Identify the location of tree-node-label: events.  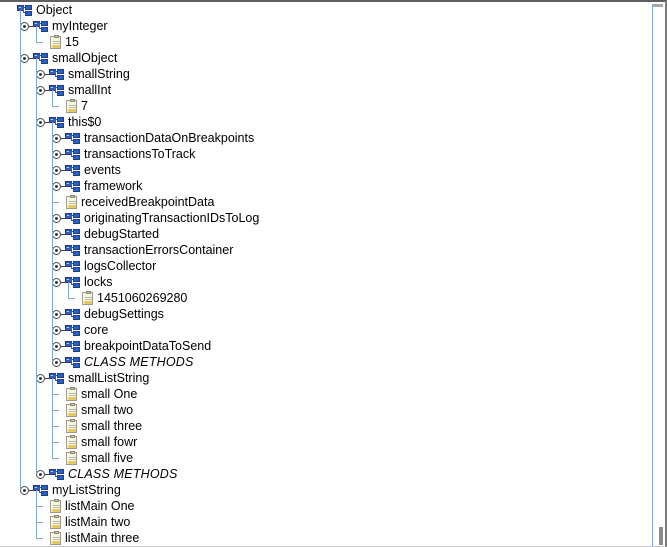
(102, 170).